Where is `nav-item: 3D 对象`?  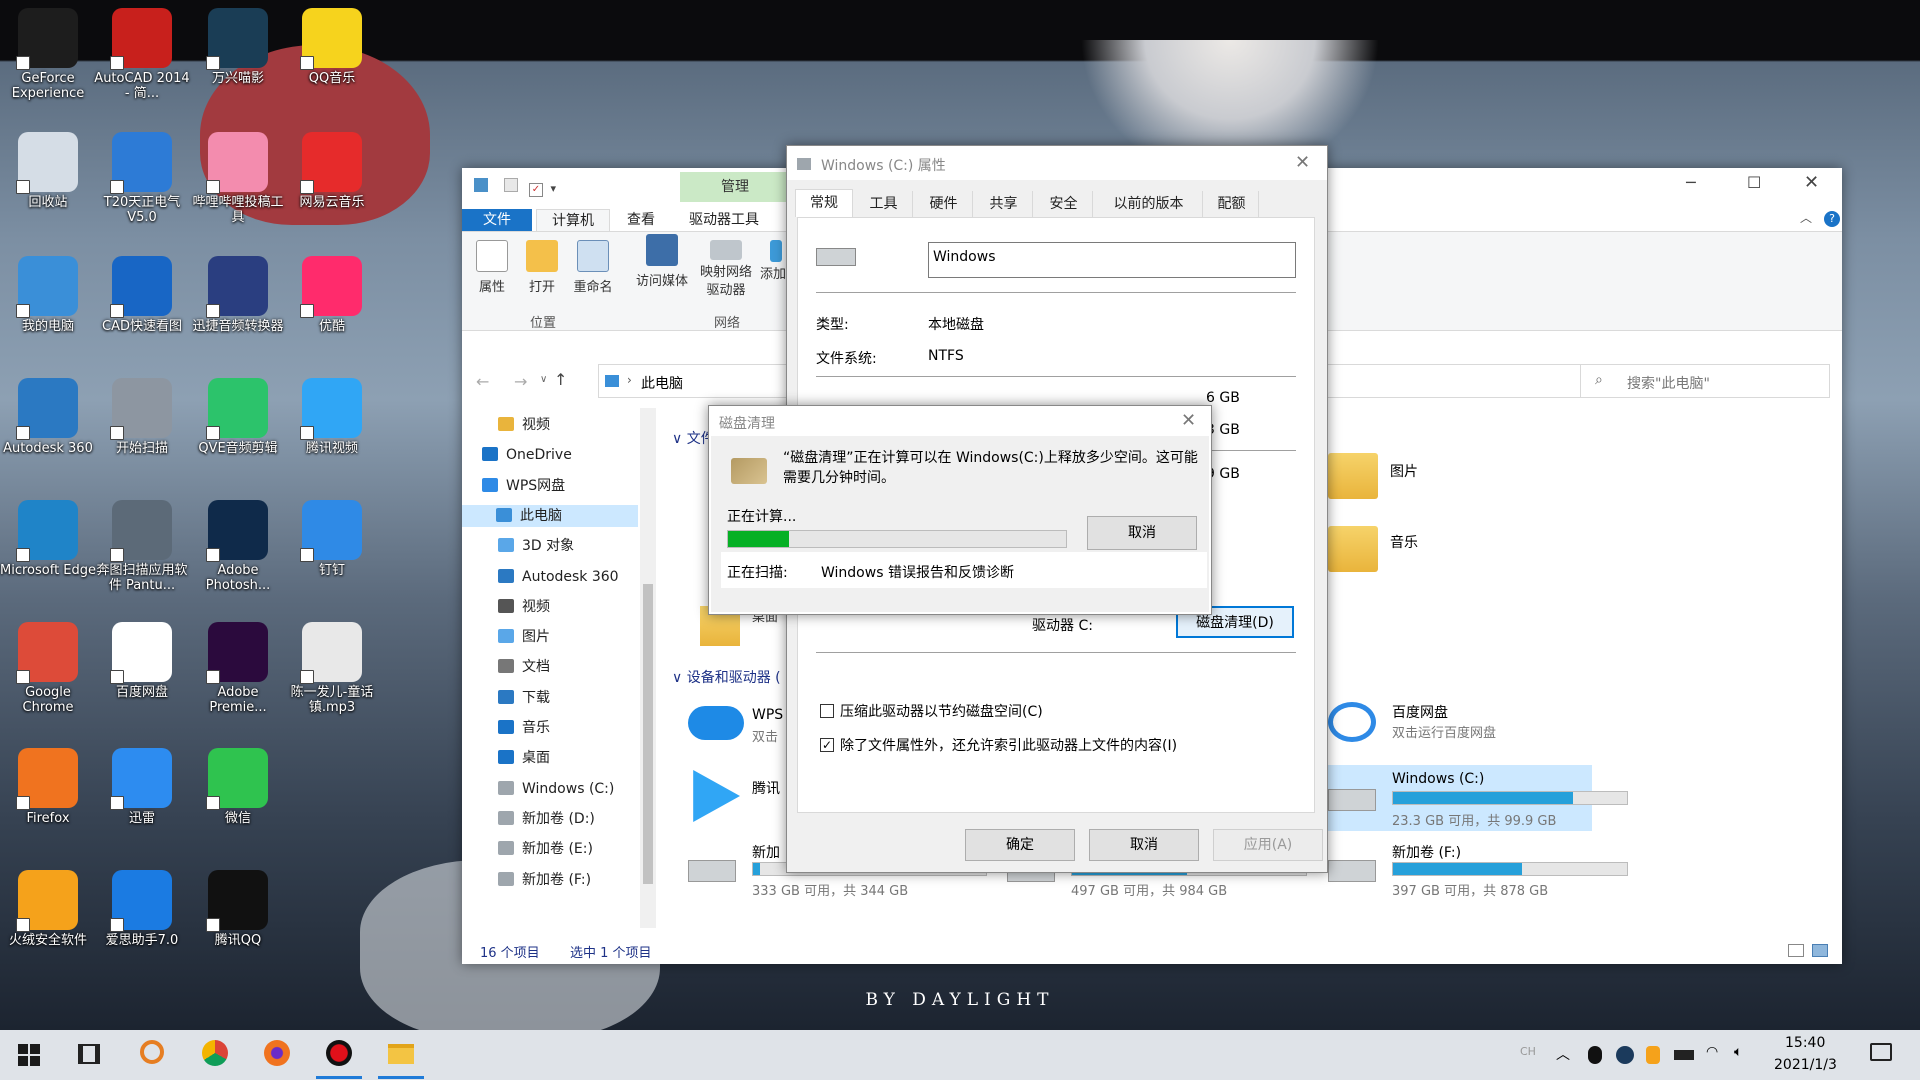
nav-item: 3D 对象 is located at coordinates (536, 546).